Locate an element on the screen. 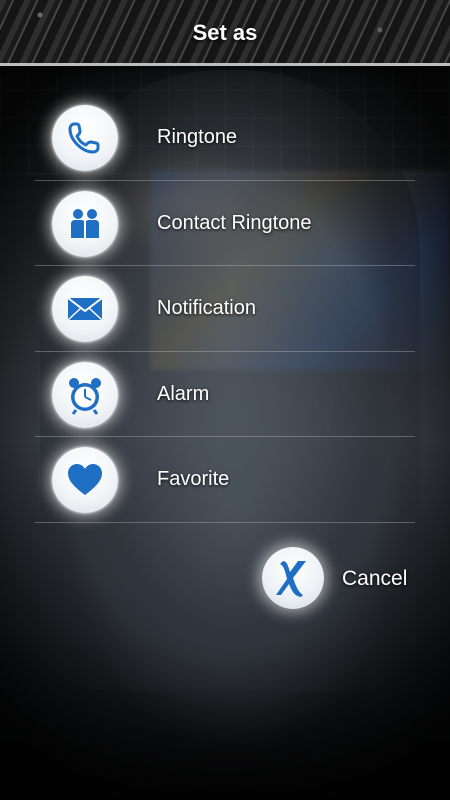  menu-item-contact-ringtone: Contact Ringtone is located at coordinates (225, 223).